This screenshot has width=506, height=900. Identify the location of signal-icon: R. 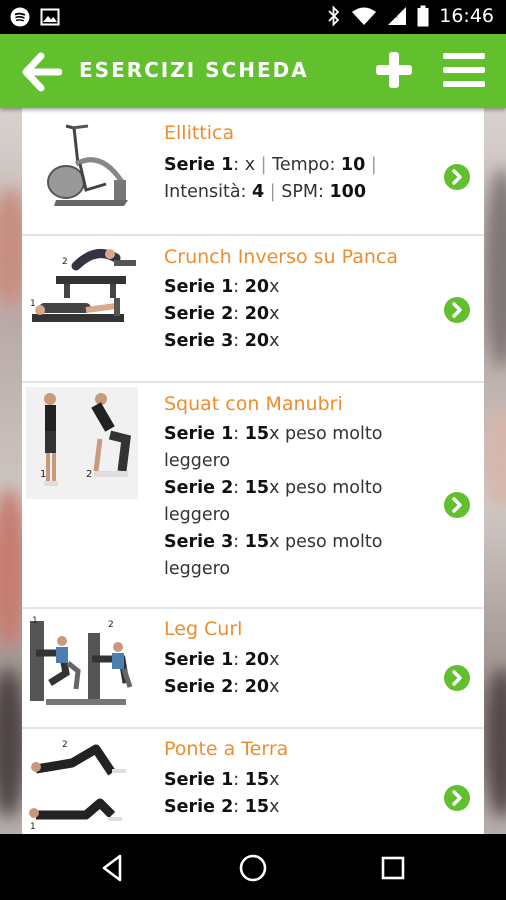
(397, 16).